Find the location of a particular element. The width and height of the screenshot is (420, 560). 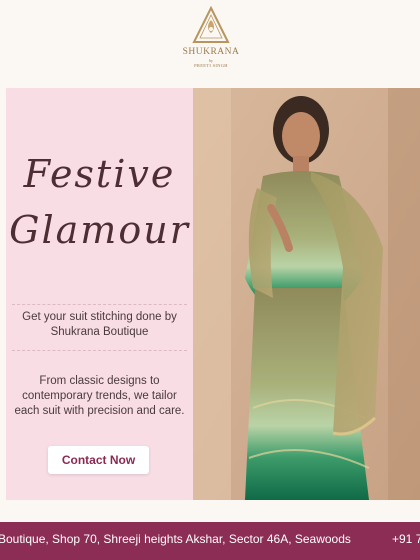

brand-logo: SHUKRANA by PREETI SINGH is located at coordinates (211, 44).